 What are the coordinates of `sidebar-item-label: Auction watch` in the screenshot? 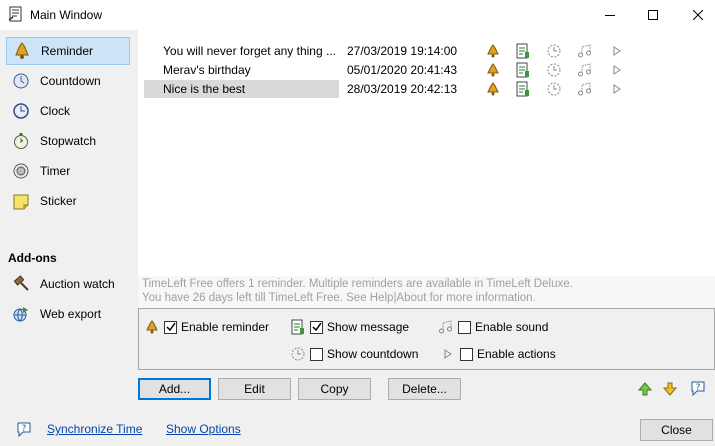 It's located at (77, 284).